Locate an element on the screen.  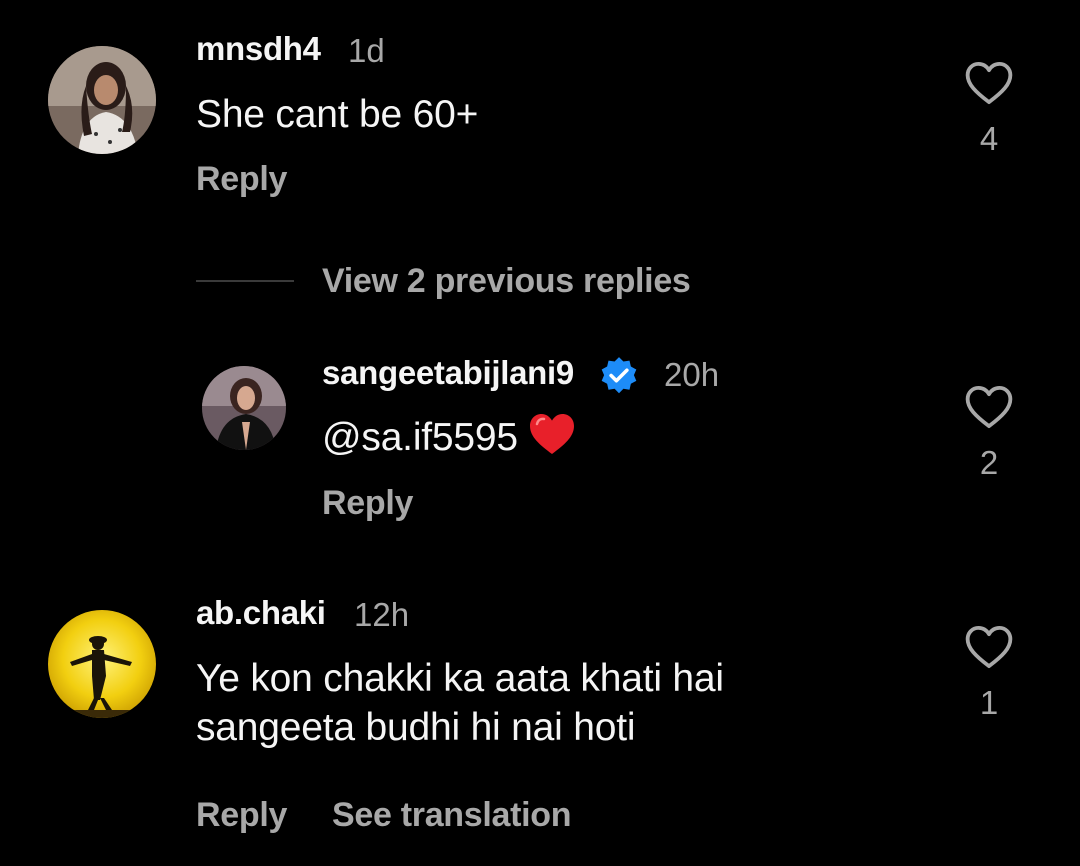
comment-timestamp: 1d is located at coordinates (366, 50).